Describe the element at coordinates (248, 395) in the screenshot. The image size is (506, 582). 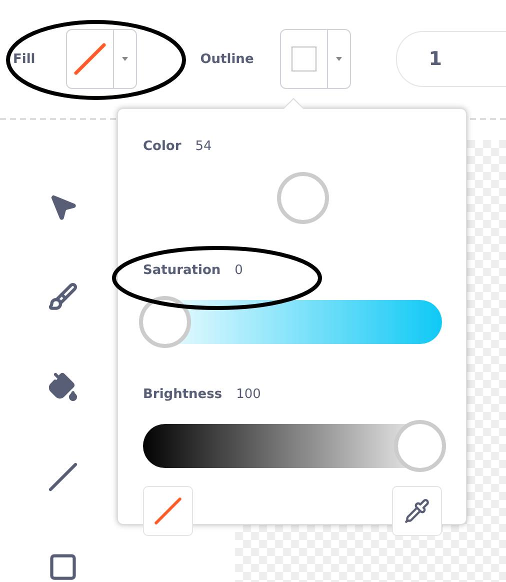
I see `slider-reading: 100` at that location.